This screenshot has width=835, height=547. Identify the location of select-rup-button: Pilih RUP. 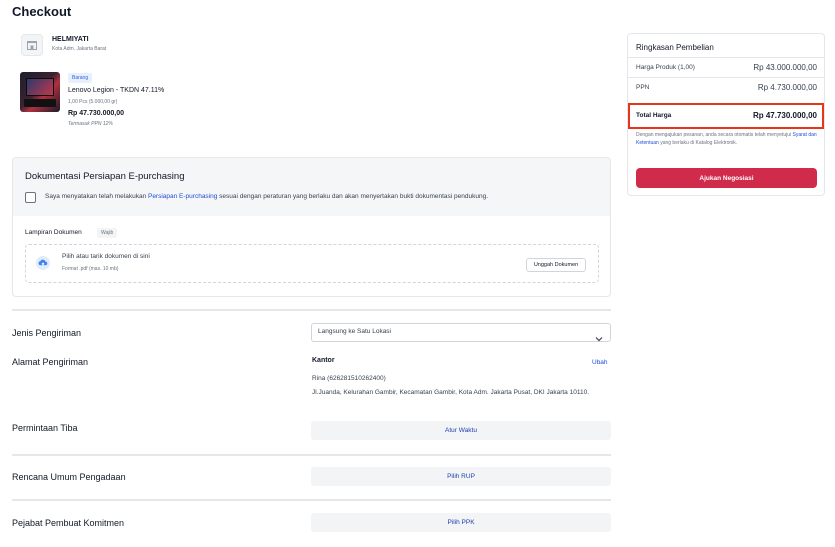
(461, 476).